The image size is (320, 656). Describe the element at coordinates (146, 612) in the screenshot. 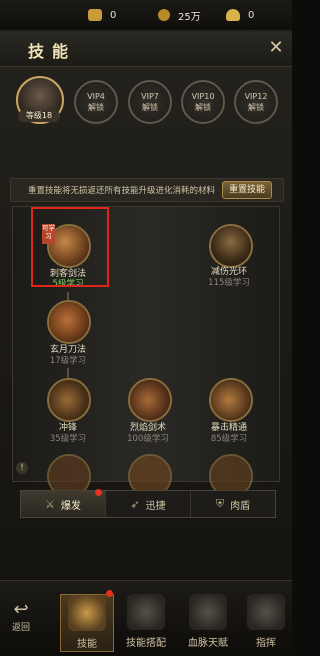

I see `armor-icon` at that location.